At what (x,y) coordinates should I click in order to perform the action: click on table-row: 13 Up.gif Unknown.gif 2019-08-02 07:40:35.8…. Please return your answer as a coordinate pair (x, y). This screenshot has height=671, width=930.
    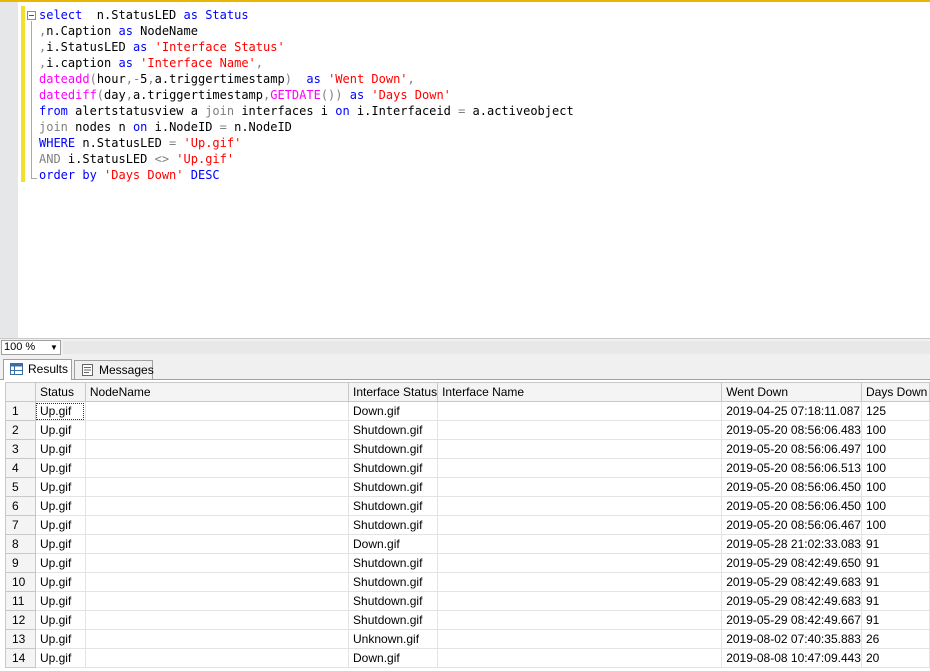
    Looking at the image, I should click on (467, 639).